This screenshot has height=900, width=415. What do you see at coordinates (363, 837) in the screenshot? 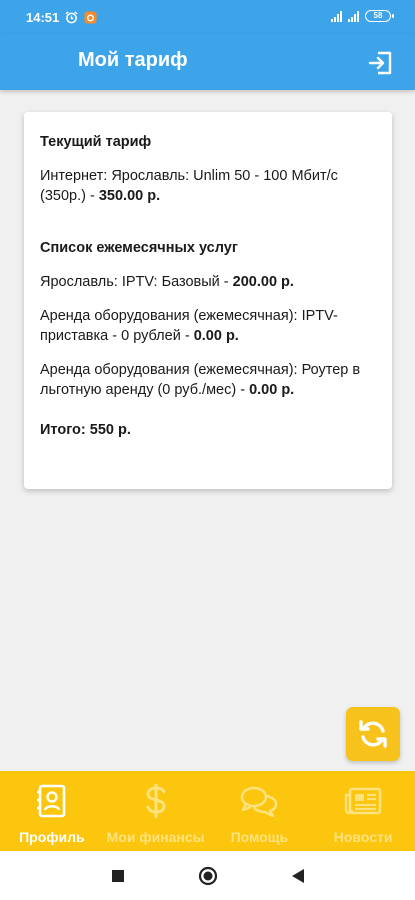
I see `nav-label-news: Новости` at bounding box center [363, 837].